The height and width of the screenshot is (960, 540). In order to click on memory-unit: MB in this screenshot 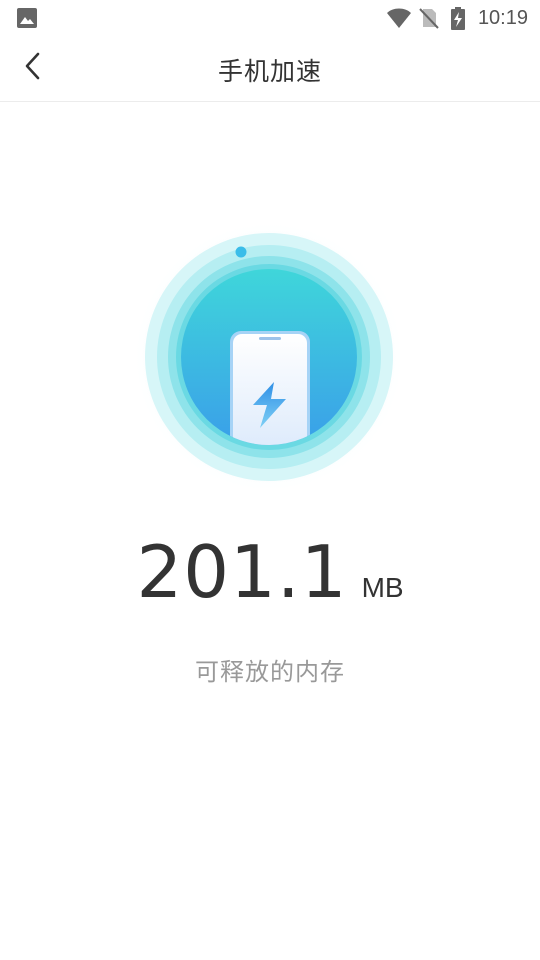, I will do `click(382, 587)`.